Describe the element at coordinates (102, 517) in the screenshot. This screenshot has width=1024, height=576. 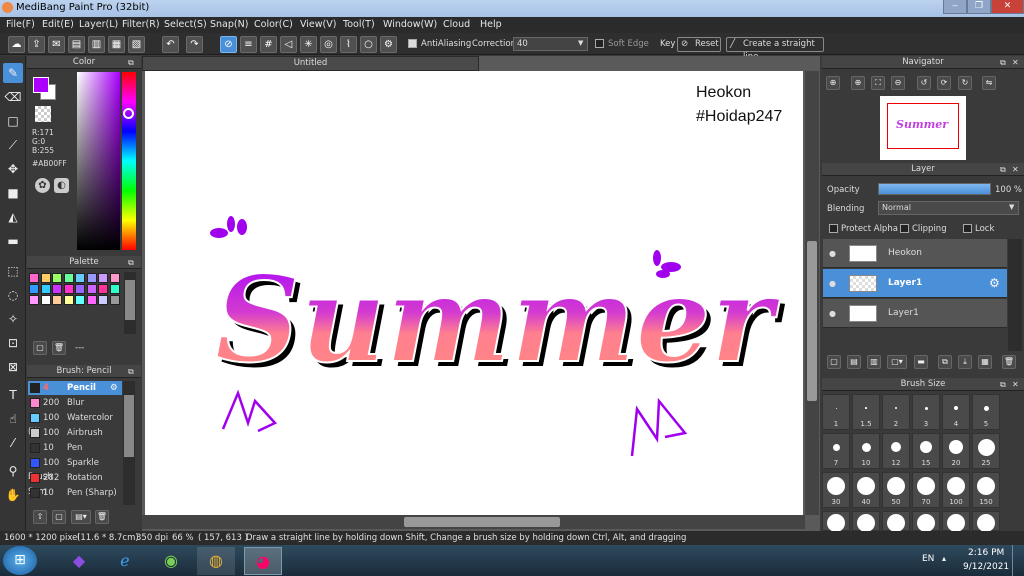
I see `brush-trash-icon: 🗑` at that location.